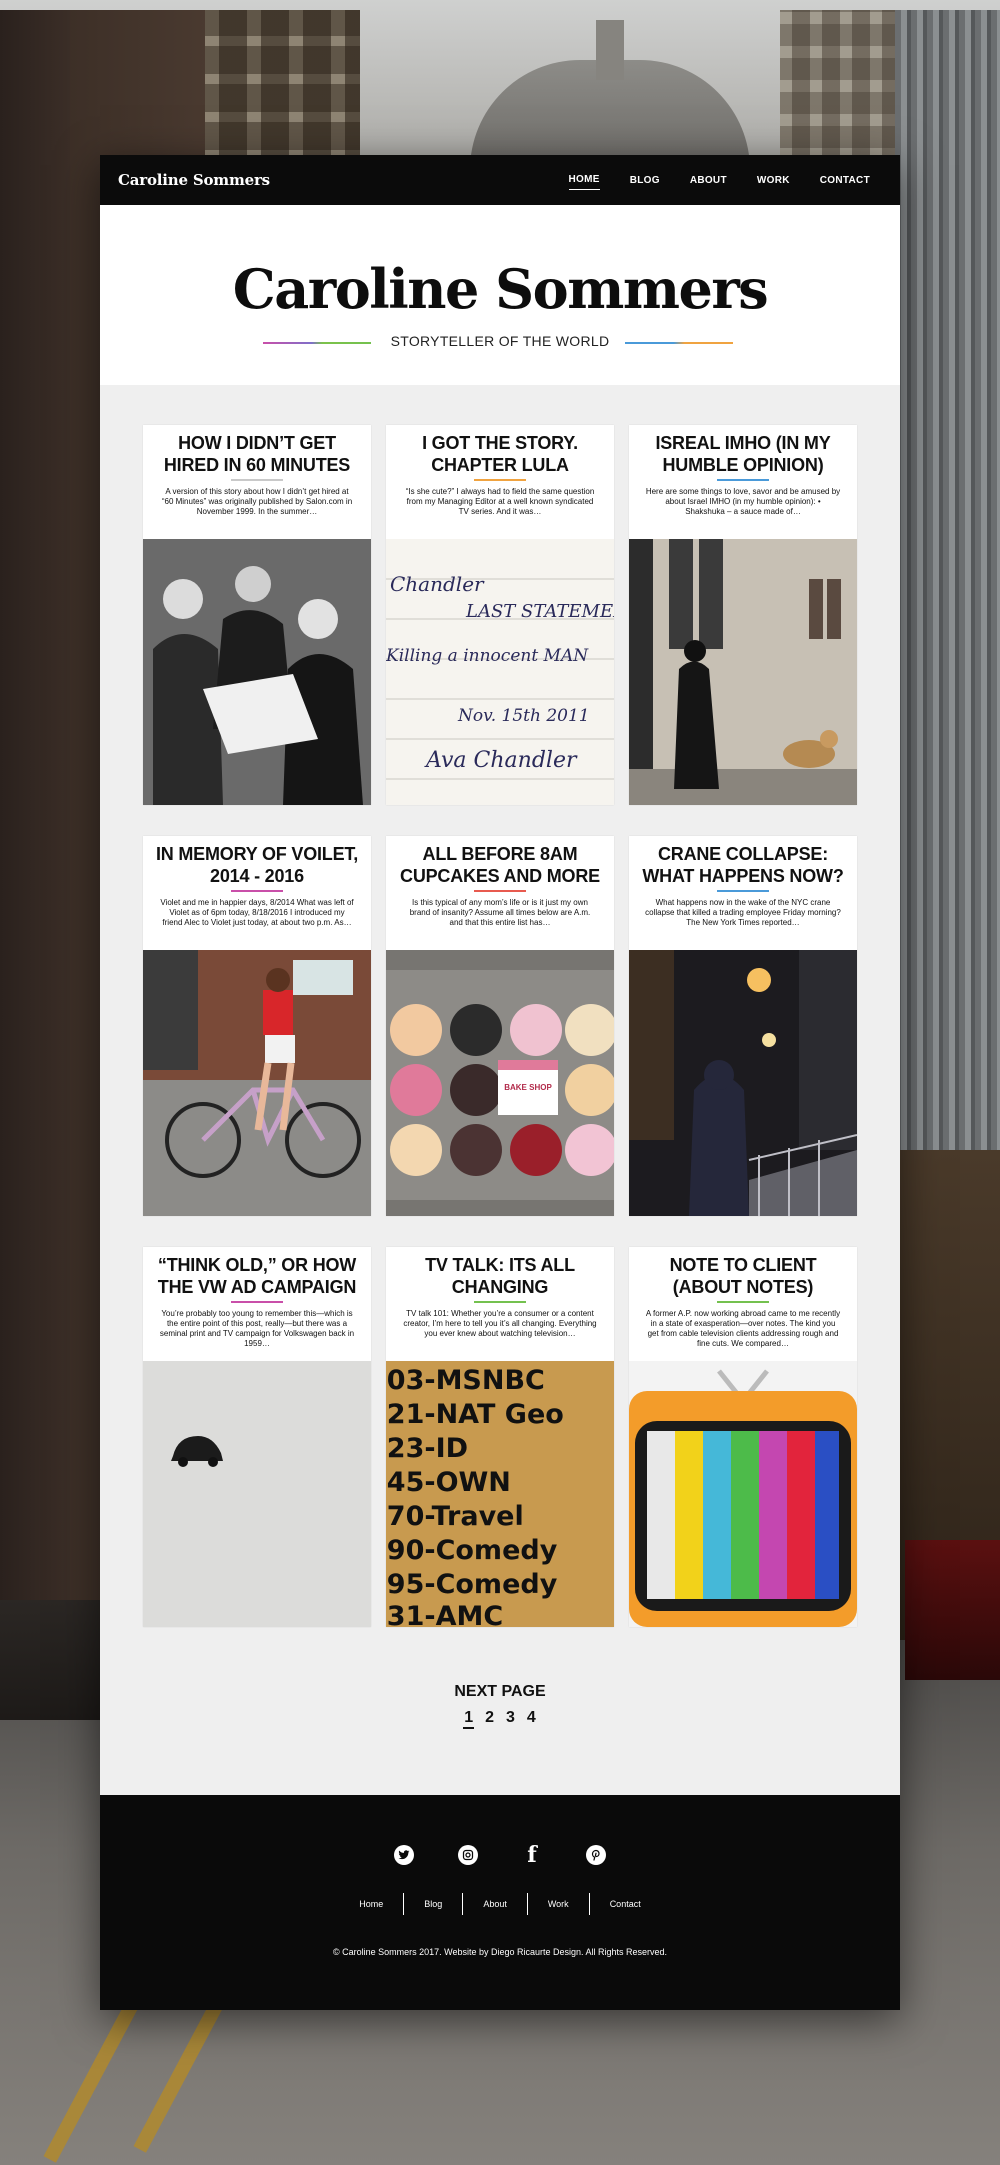  I want to click on post-title: TV TALK: ITS ALL CHANGING, so click(500, 1276).